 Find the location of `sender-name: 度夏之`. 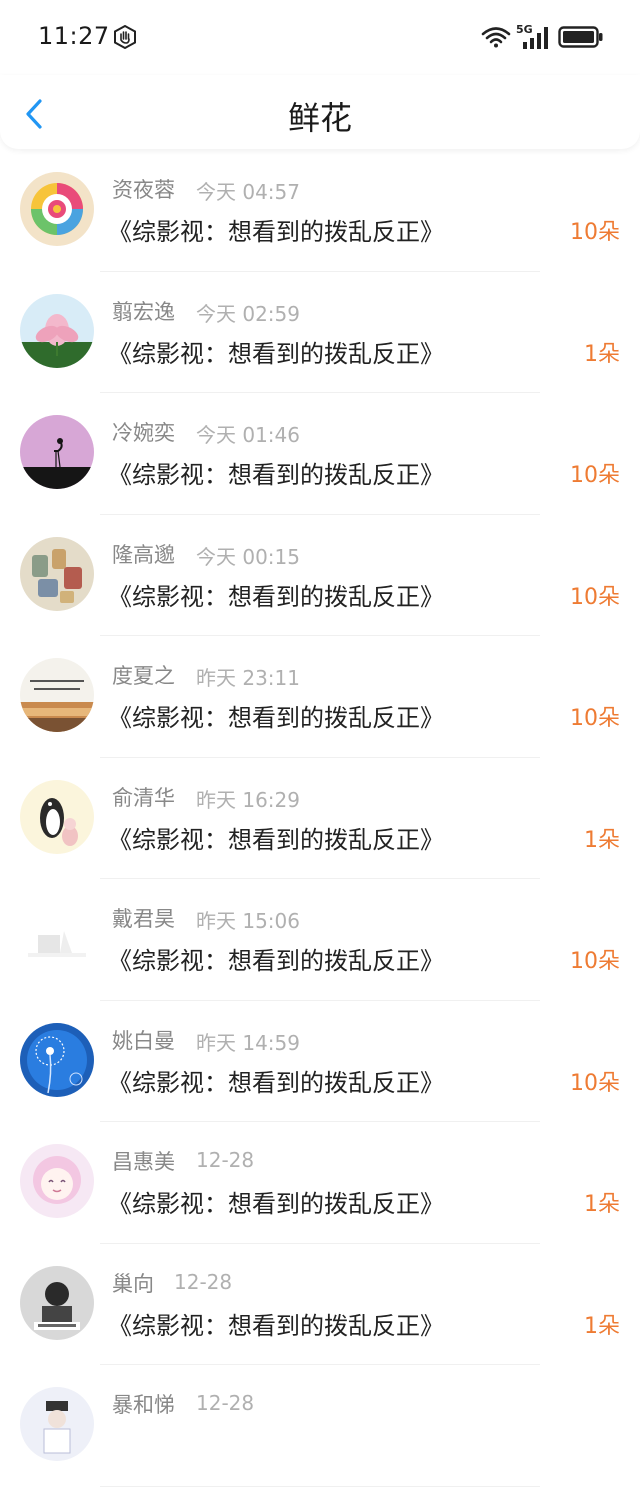

sender-name: 度夏之 is located at coordinates (143, 676).